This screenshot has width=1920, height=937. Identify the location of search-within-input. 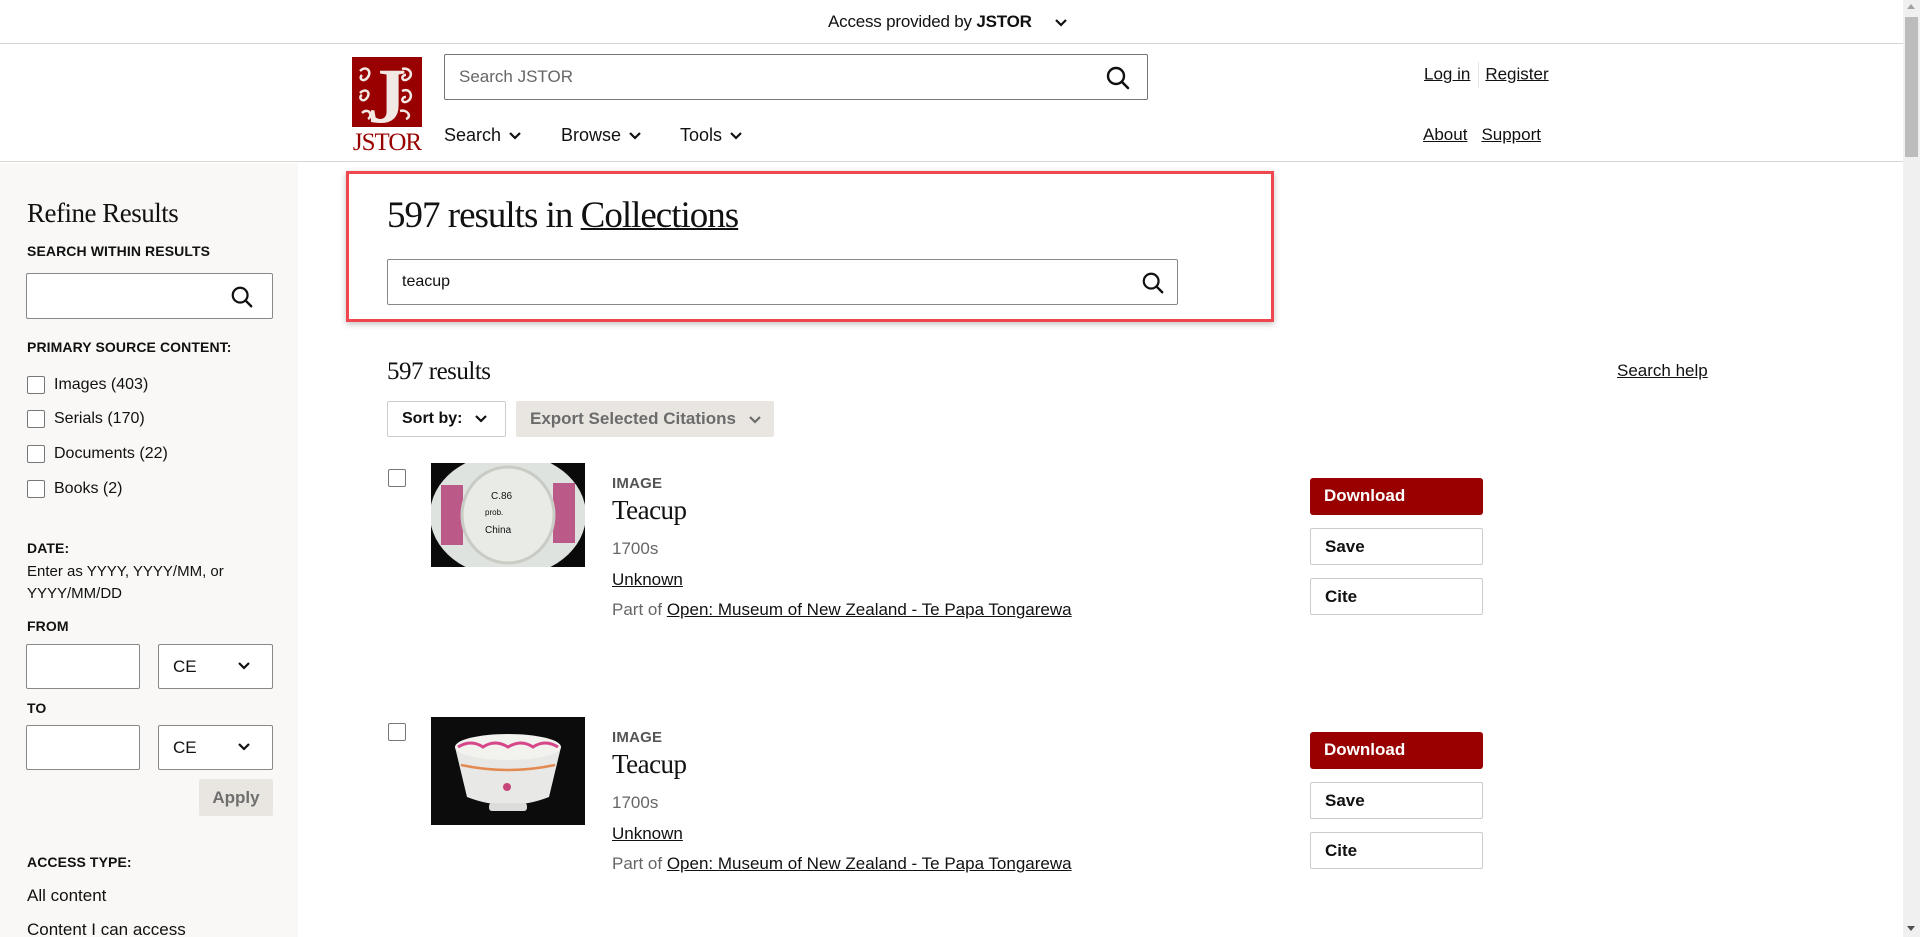
(130, 296).